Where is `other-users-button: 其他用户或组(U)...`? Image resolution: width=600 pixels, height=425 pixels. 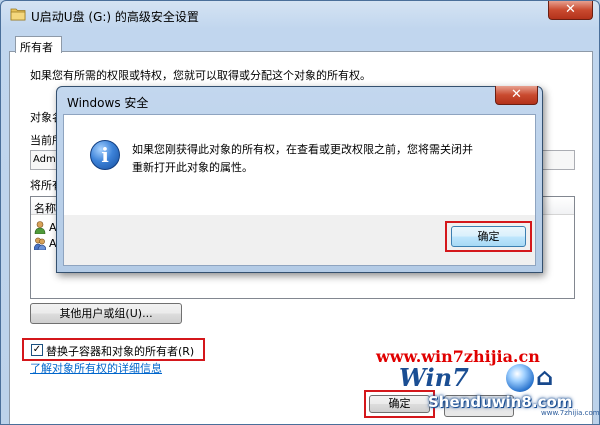
other-users-button: 其他用户或组(U)... is located at coordinates (106, 313).